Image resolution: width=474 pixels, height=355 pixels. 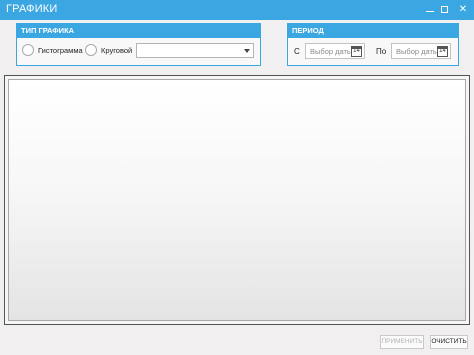 What do you see at coordinates (28, 50) in the screenshot?
I see `radio-histogram` at bounding box center [28, 50].